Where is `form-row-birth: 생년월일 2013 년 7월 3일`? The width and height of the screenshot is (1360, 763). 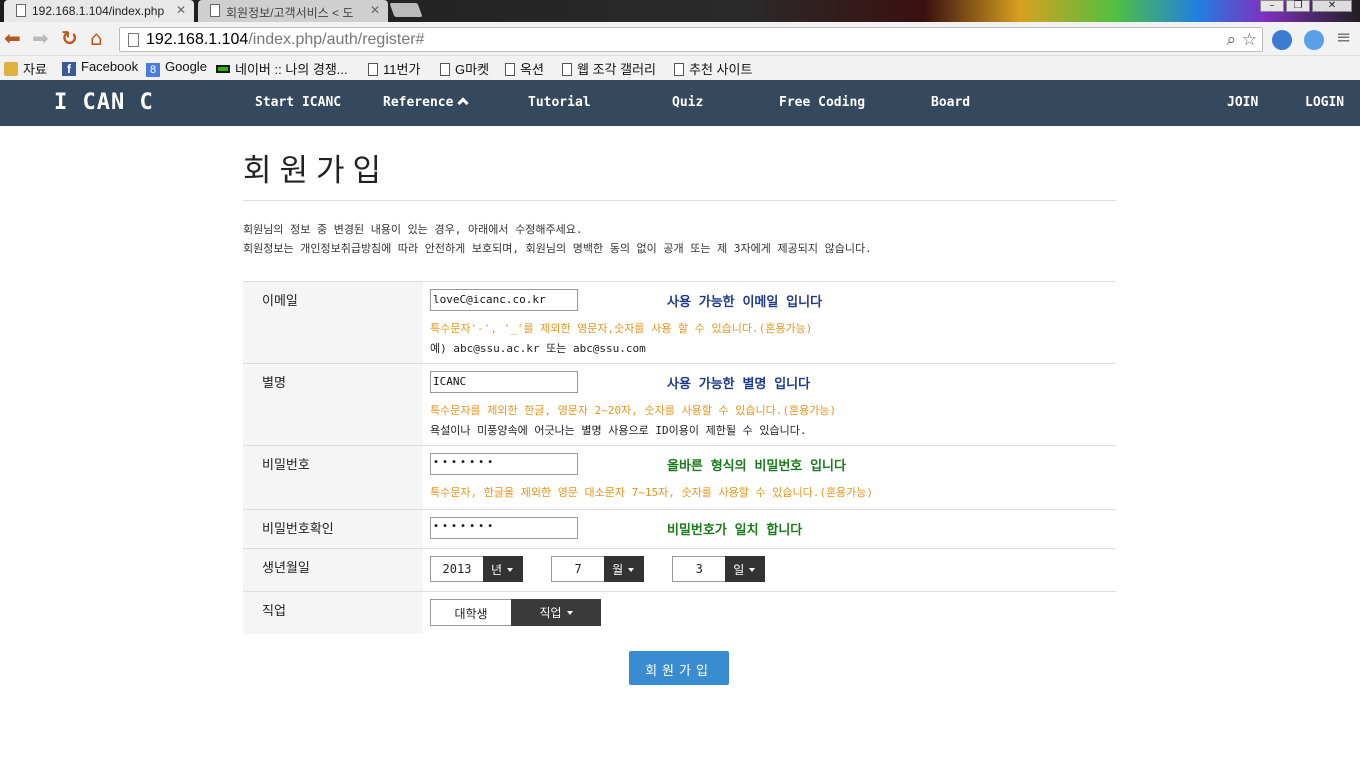
form-row-birth: 생년월일 2013 년 7월 3일 is located at coordinates (679, 570).